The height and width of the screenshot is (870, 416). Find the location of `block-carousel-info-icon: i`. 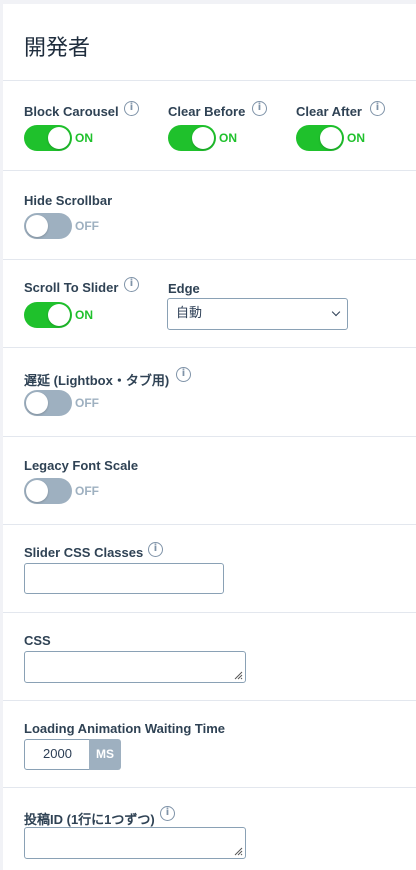

block-carousel-info-icon: i is located at coordinates (131, 108).